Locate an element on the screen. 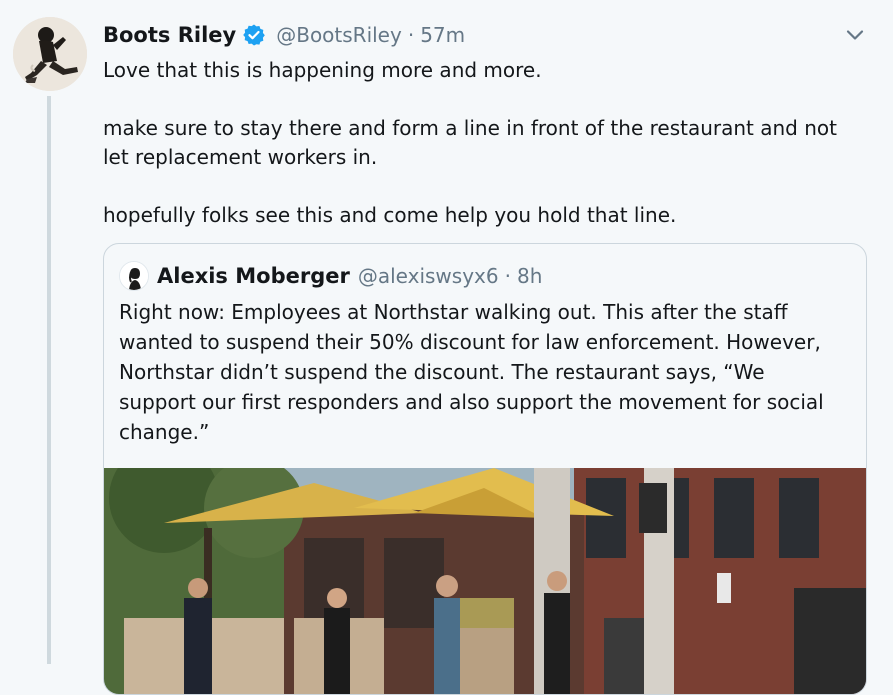 Image resolution: width=893 pixels, height=695 pixels. thread-line is located at coordinates (49, 380).